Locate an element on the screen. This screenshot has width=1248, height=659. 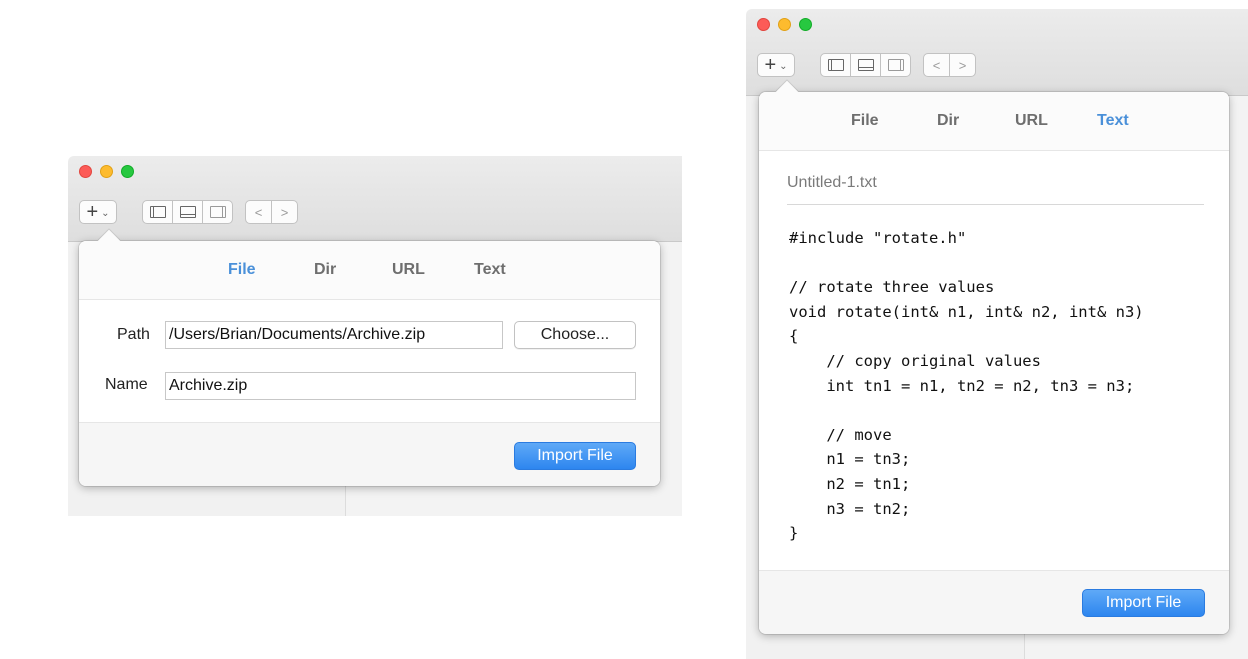
name-field: Archive.zip is located at coordinates (400, 386).